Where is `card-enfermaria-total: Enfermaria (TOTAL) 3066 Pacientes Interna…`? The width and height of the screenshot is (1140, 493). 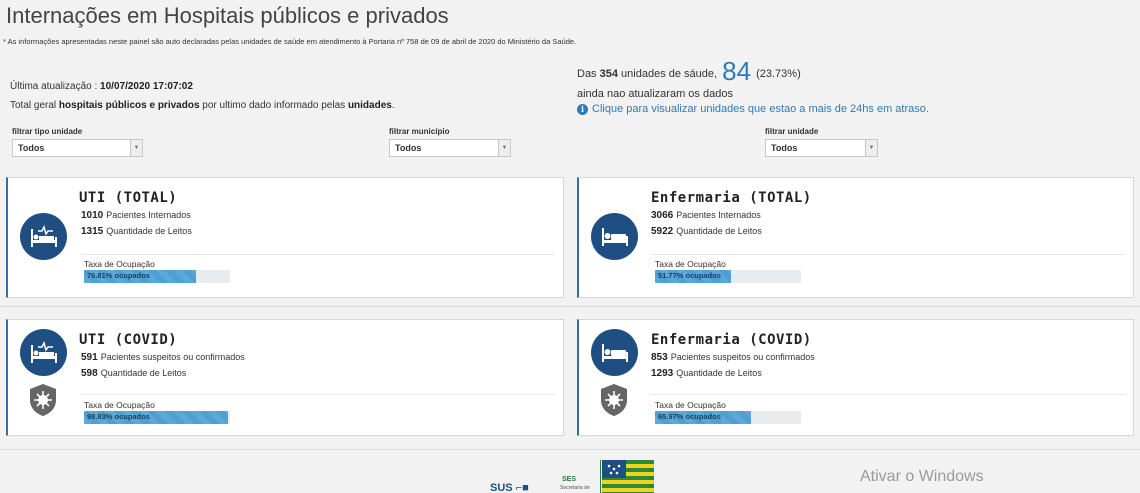 card-enfermaria-total: Enfermaria (TOTAL) 3066 Pacientes Interna… is located at coordinates (855, 237).